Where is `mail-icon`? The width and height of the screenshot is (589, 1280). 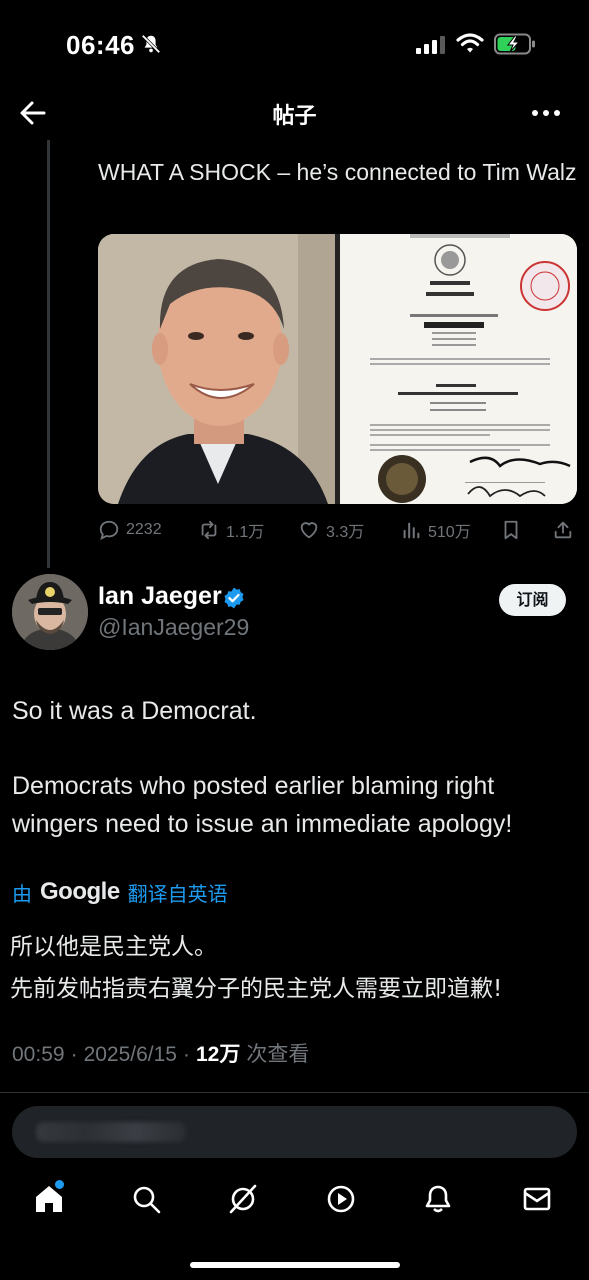
mail-icon is located at coordinates (537, 1199).